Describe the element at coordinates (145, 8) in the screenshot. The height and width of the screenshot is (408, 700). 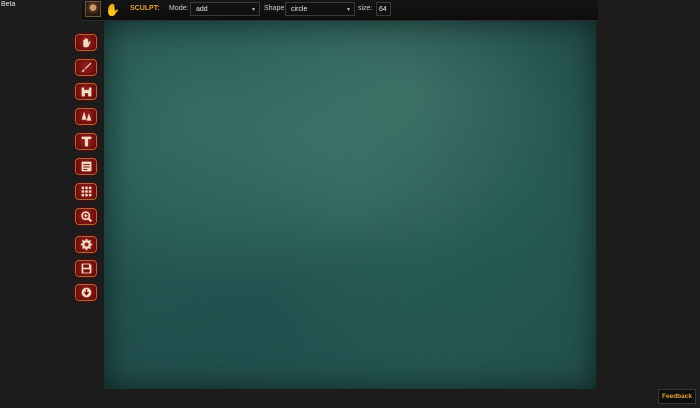
I see `current-tool-label: SCULPT:` at that location.